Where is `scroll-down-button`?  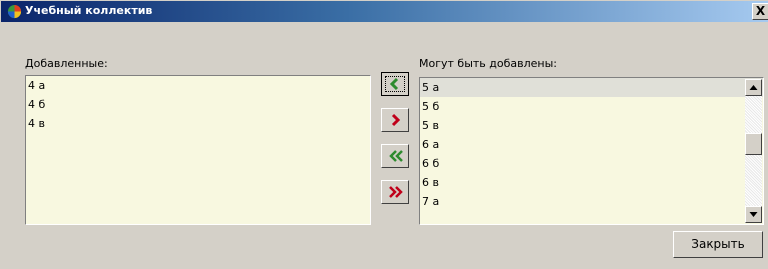 scroll-down-button is located at coordinates (753, 214).